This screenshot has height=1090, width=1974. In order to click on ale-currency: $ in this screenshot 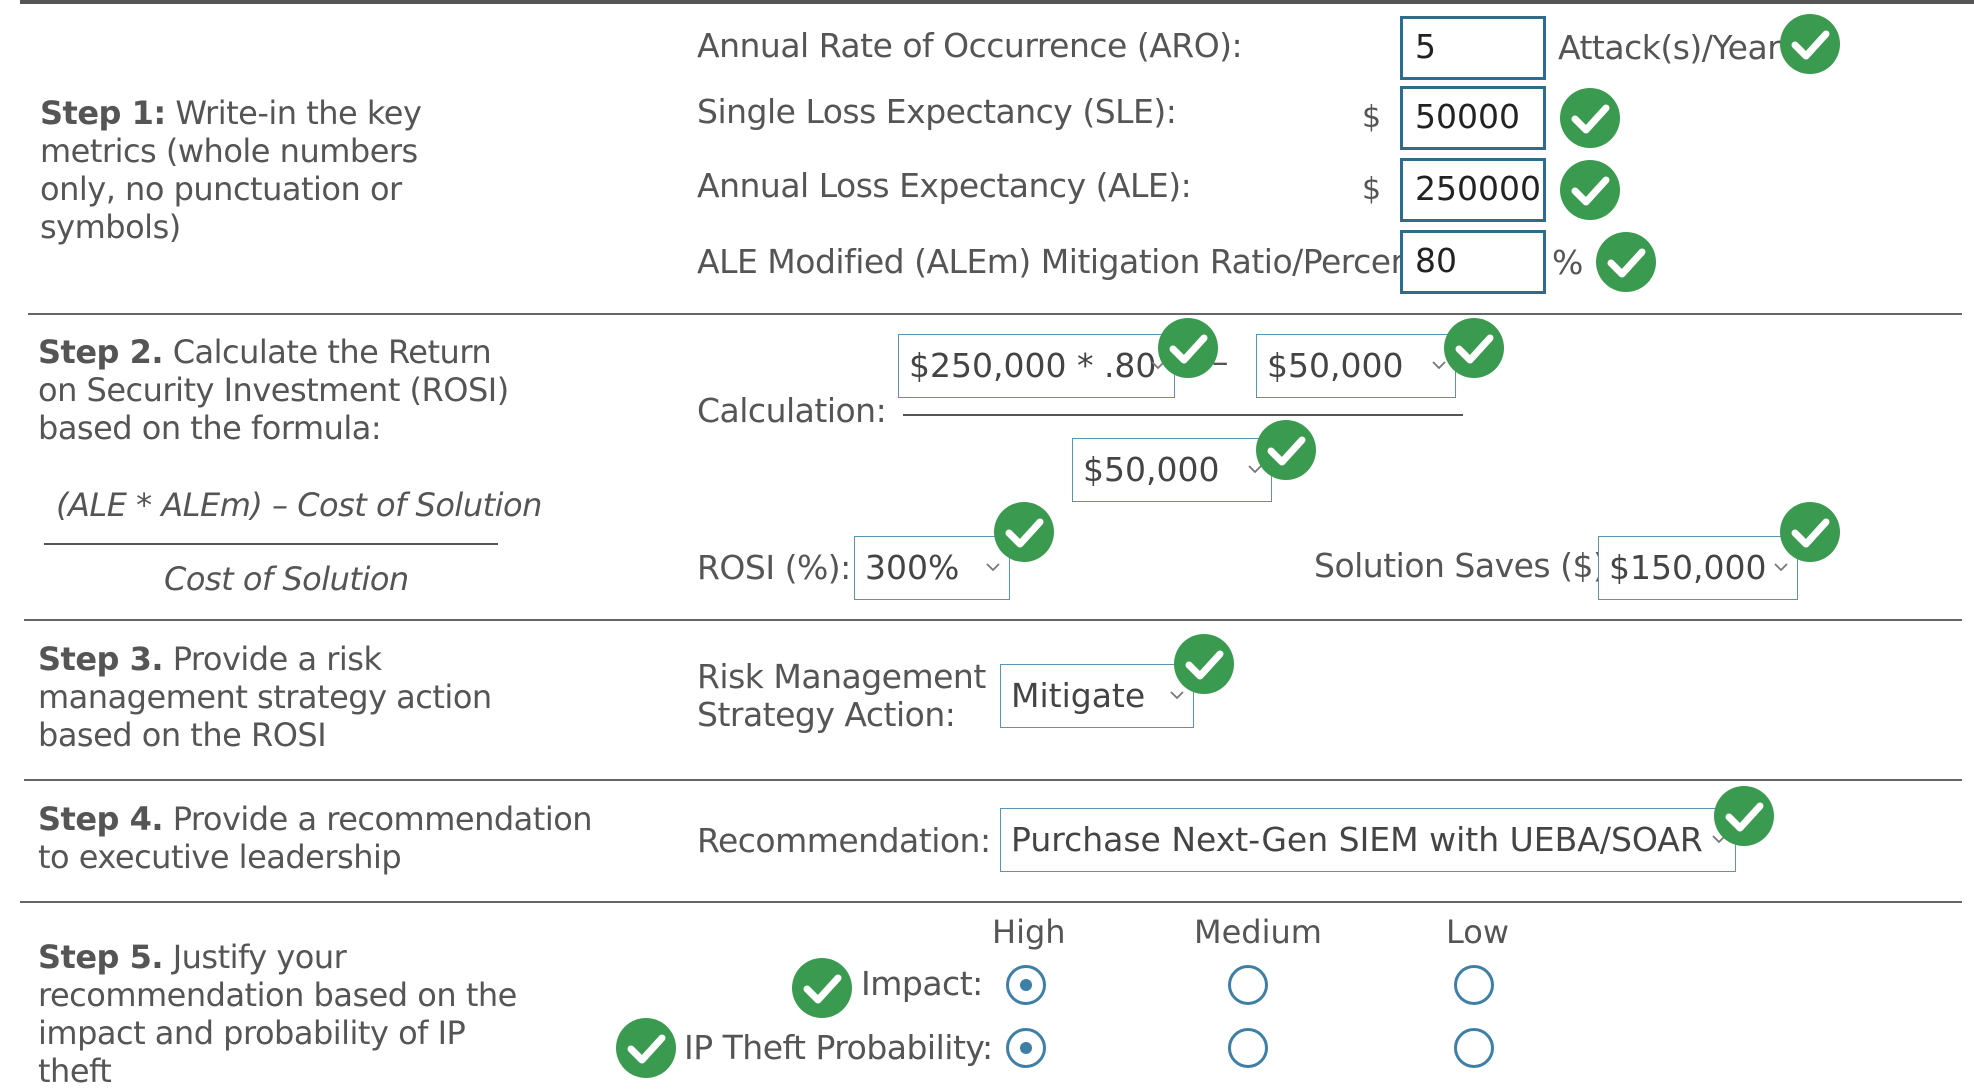, I will do `click(1372, 189)`.